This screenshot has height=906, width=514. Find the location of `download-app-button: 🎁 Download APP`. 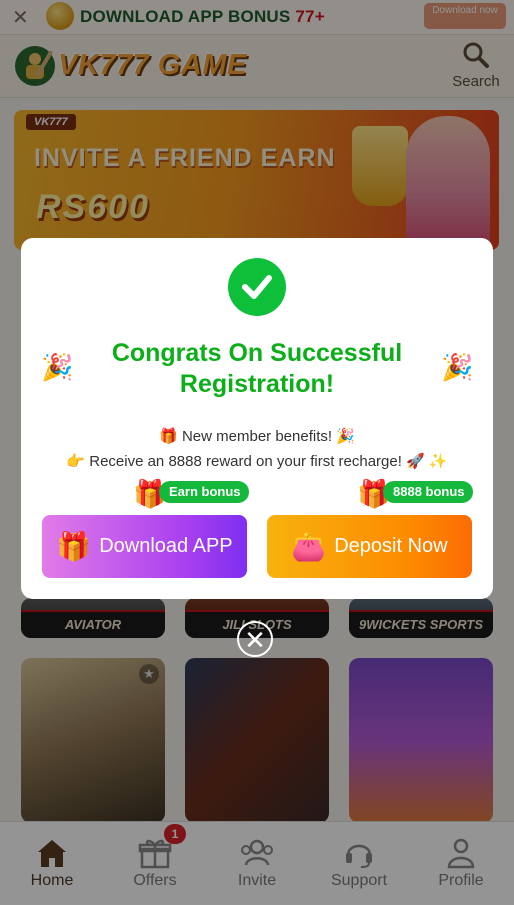

download-app-button: 🎁 Download APP is located at coordinates (144, 546).